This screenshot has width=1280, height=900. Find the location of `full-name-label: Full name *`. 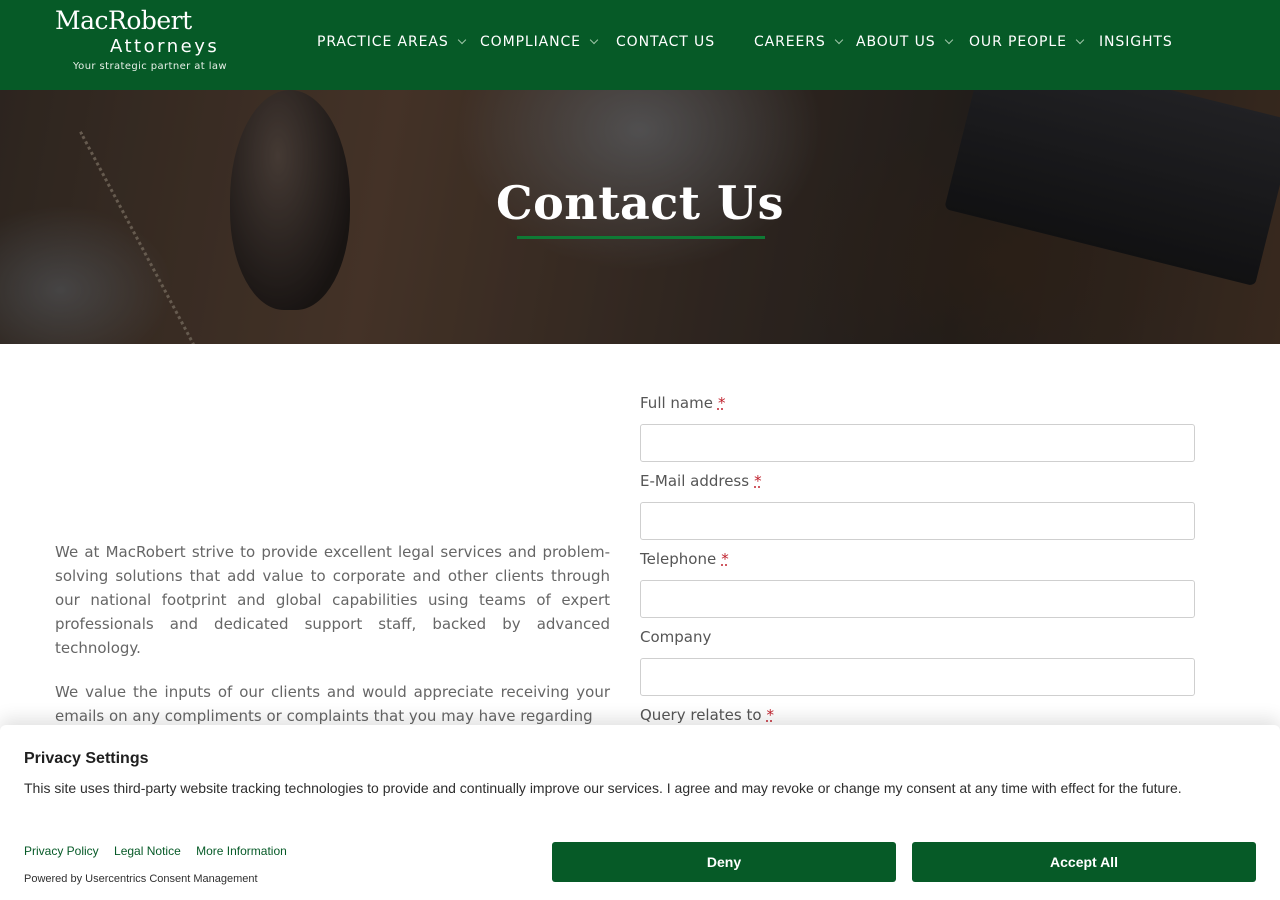

full-name-label: Full name * is located at coordinates (682, 403).